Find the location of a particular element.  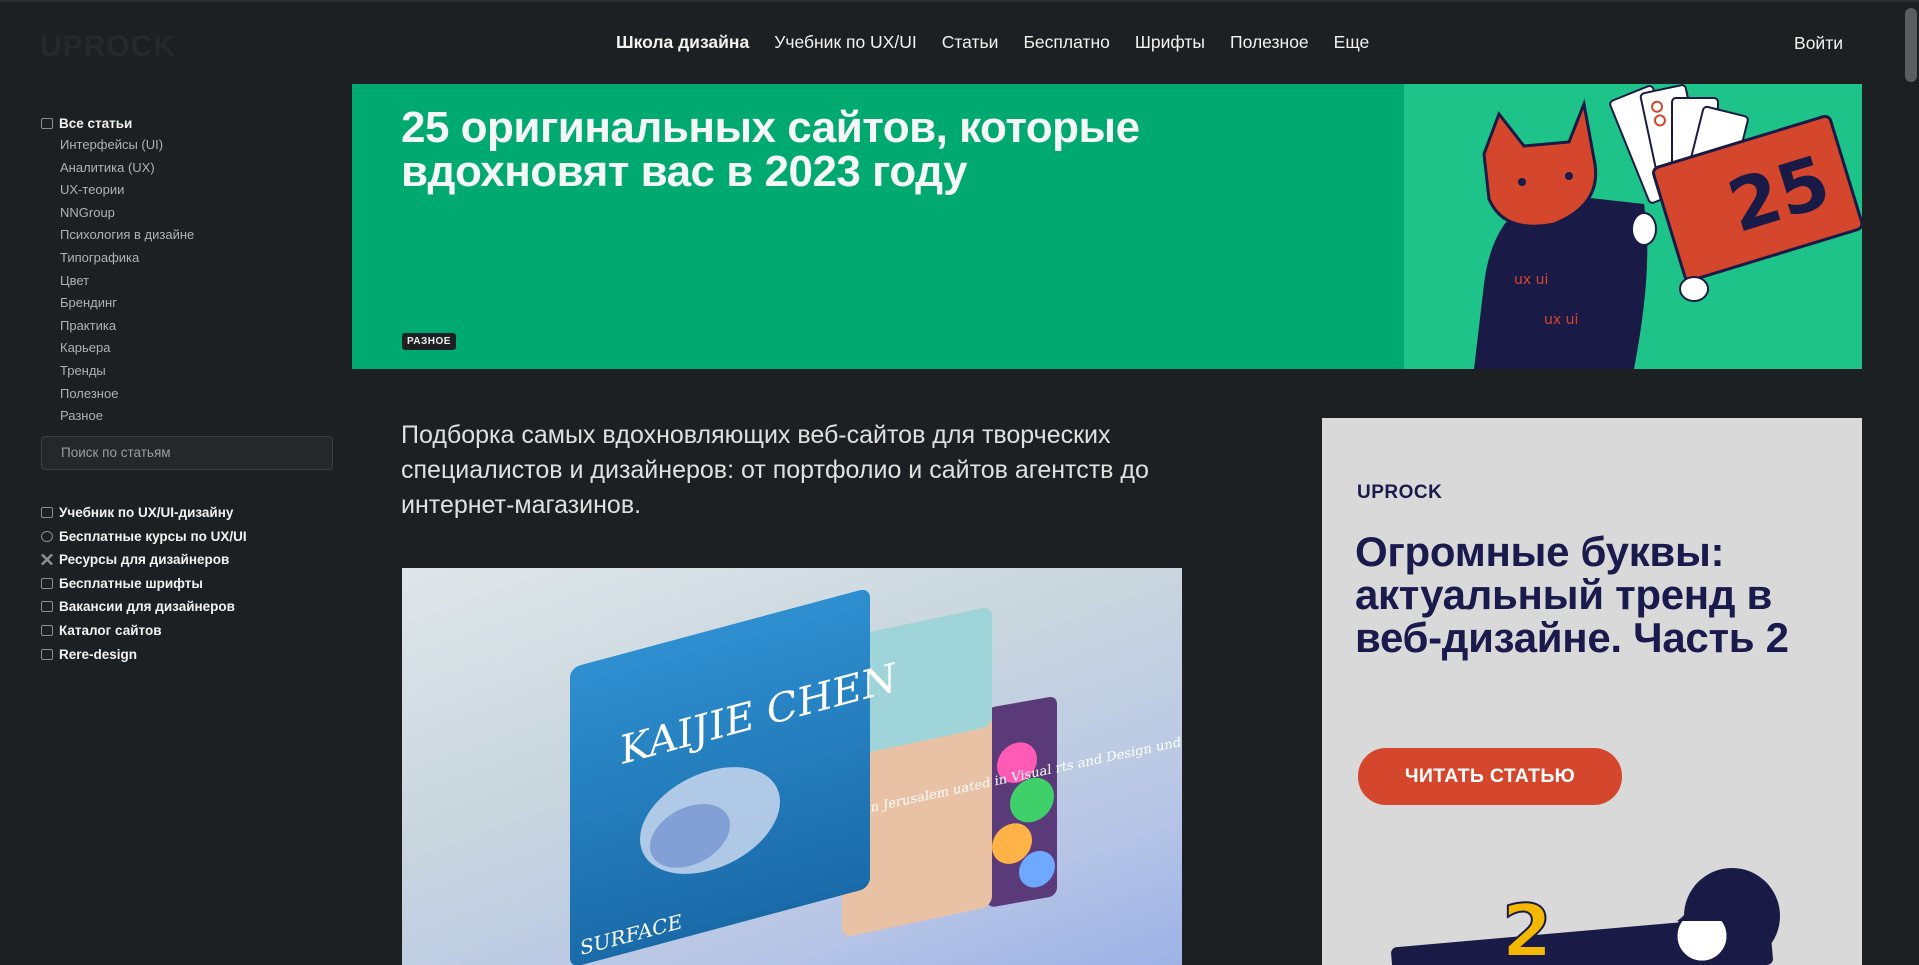

tools-icon is located at coordinates (47, 560).